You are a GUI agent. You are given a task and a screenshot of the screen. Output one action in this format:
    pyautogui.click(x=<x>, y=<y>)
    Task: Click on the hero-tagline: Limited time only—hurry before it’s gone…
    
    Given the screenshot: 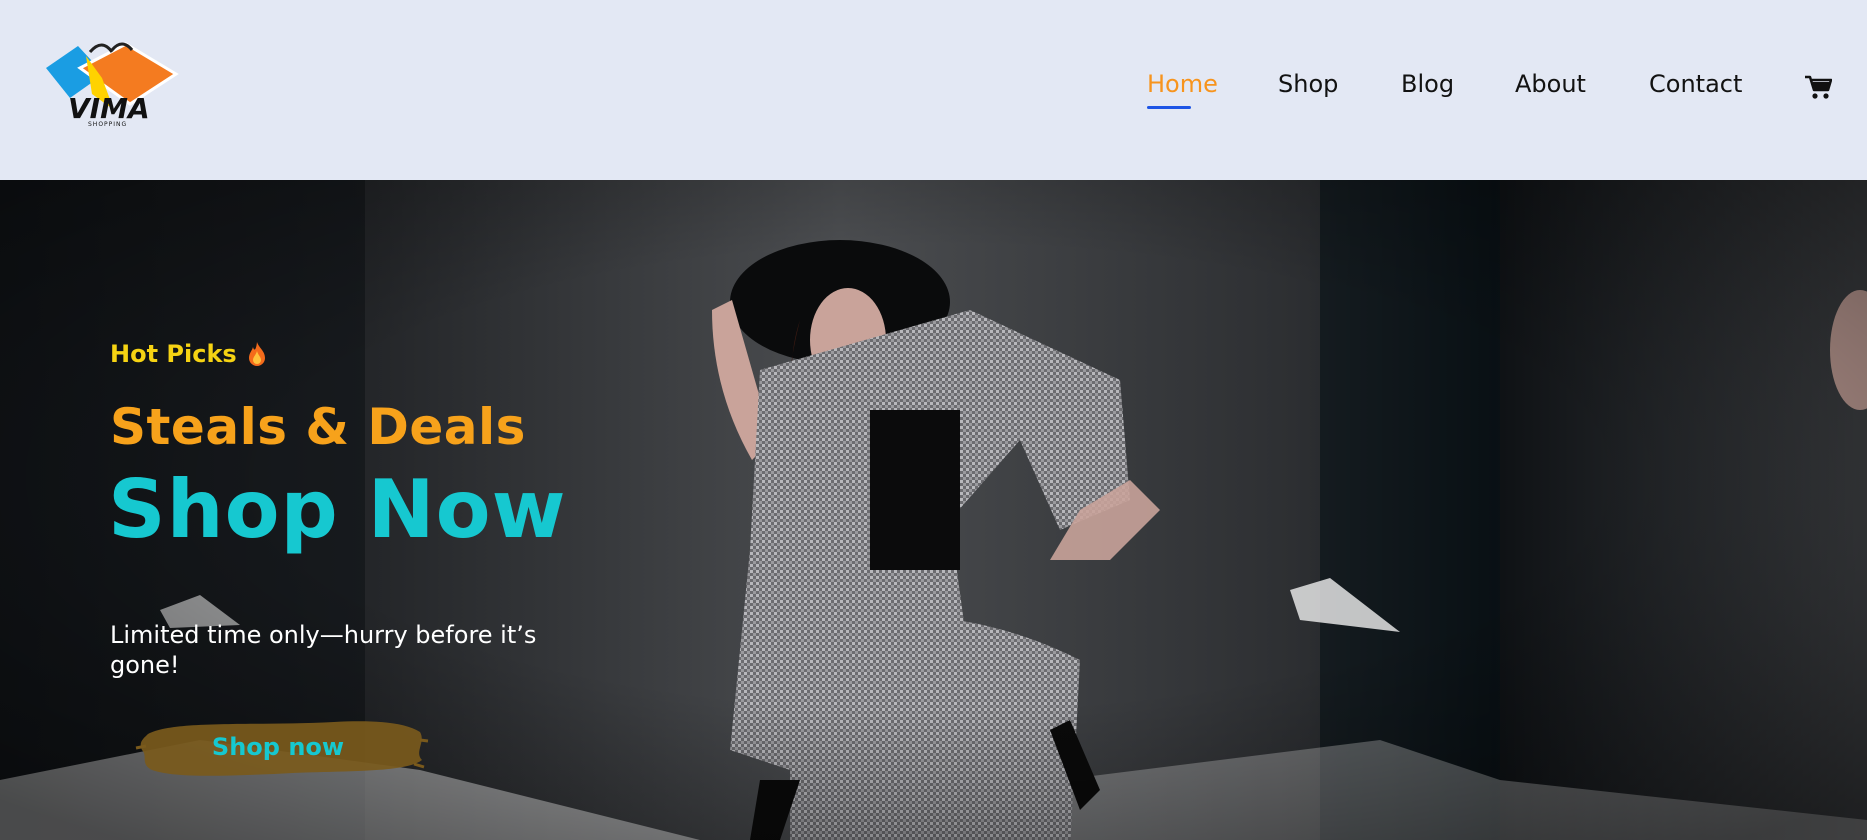 What is the action you would take?
    pyautogui.click(x=323, y=650)
    